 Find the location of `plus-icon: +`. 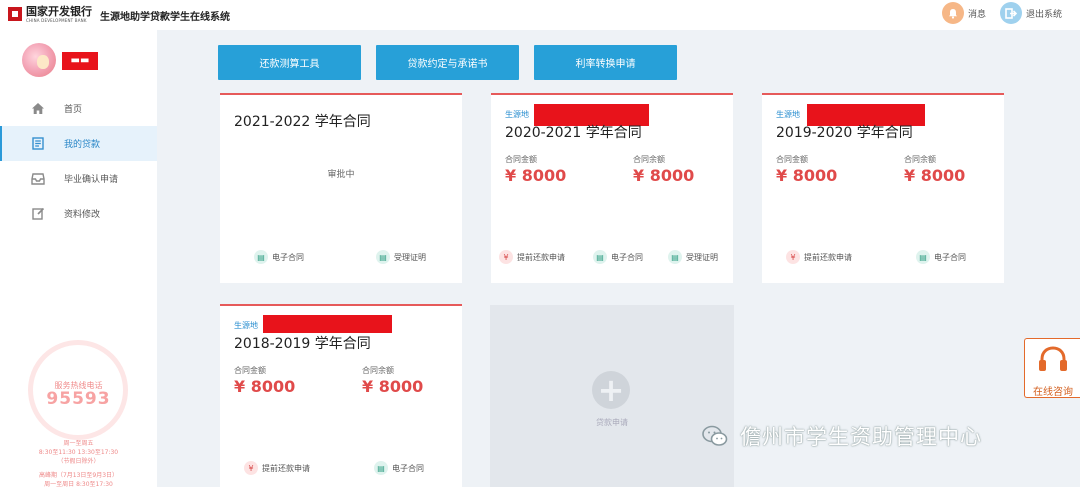

plus-icon: + is located at coordinates (611, 390).